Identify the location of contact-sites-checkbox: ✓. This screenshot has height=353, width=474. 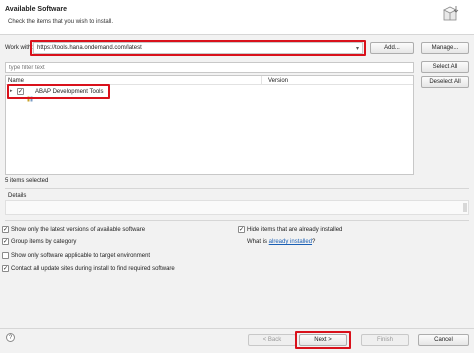
(5, 268).